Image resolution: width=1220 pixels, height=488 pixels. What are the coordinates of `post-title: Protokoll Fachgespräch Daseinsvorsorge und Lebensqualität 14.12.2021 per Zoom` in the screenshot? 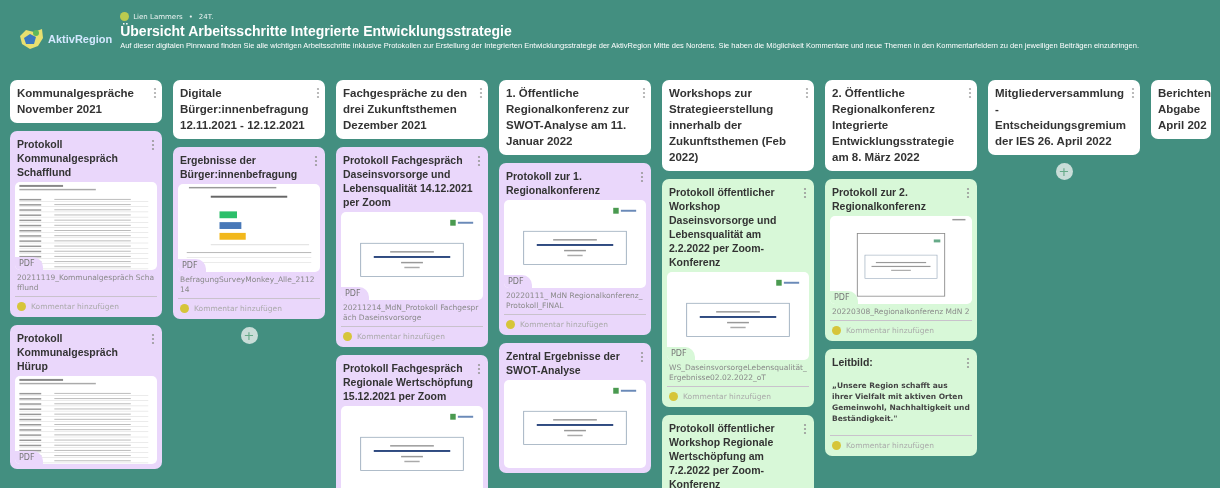 It's located at (408, 181).